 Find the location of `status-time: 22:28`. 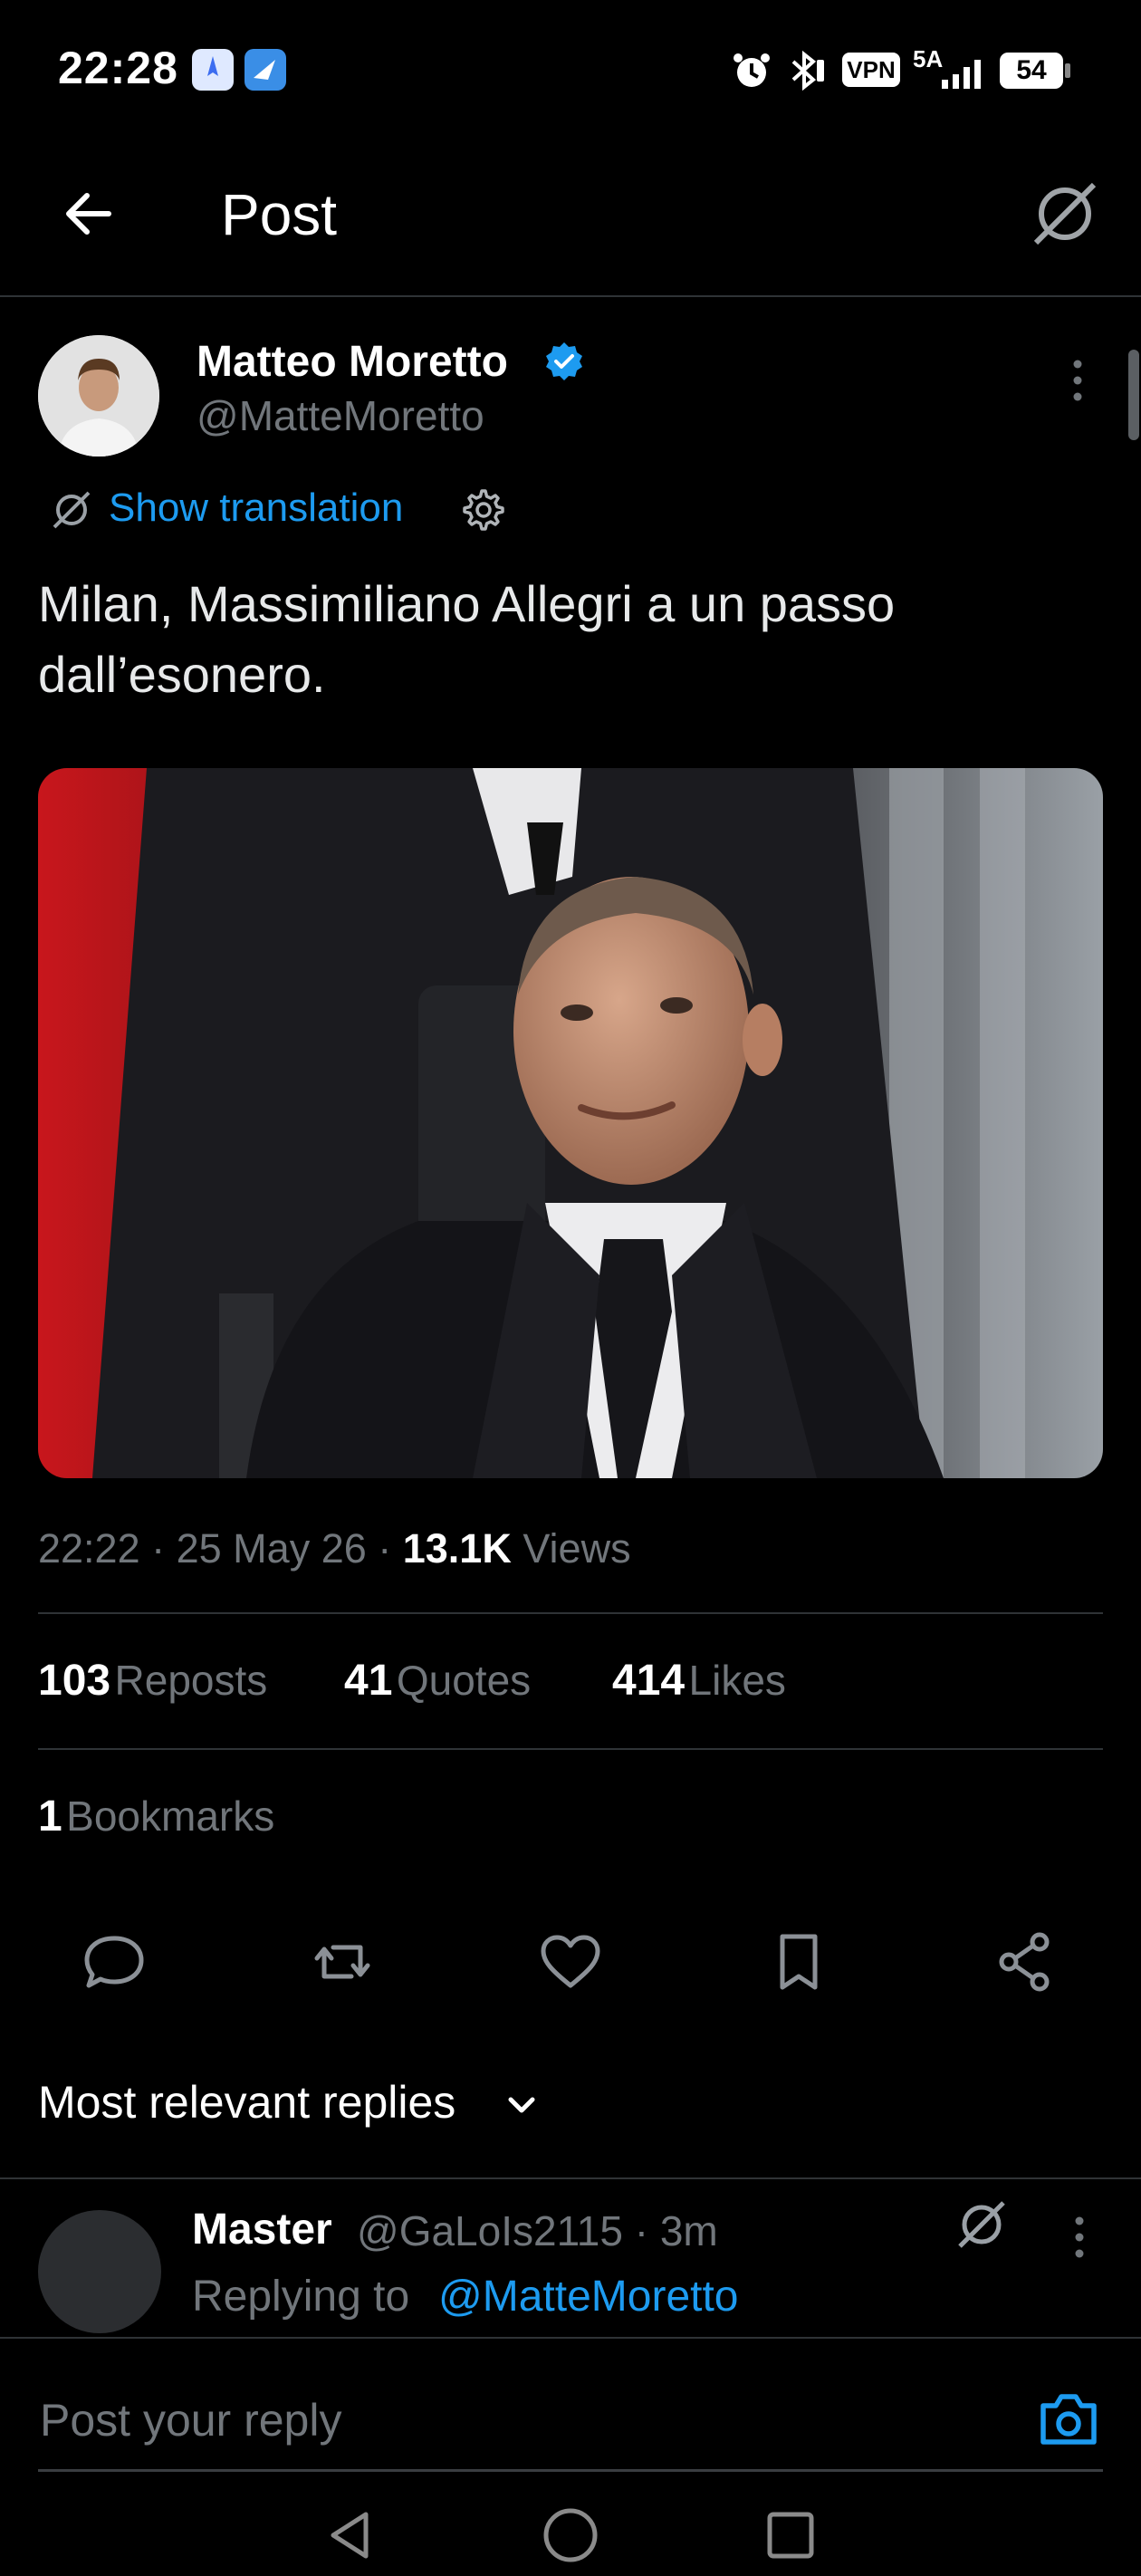

status-time: 22:28 is located at coordinates (118, 68).